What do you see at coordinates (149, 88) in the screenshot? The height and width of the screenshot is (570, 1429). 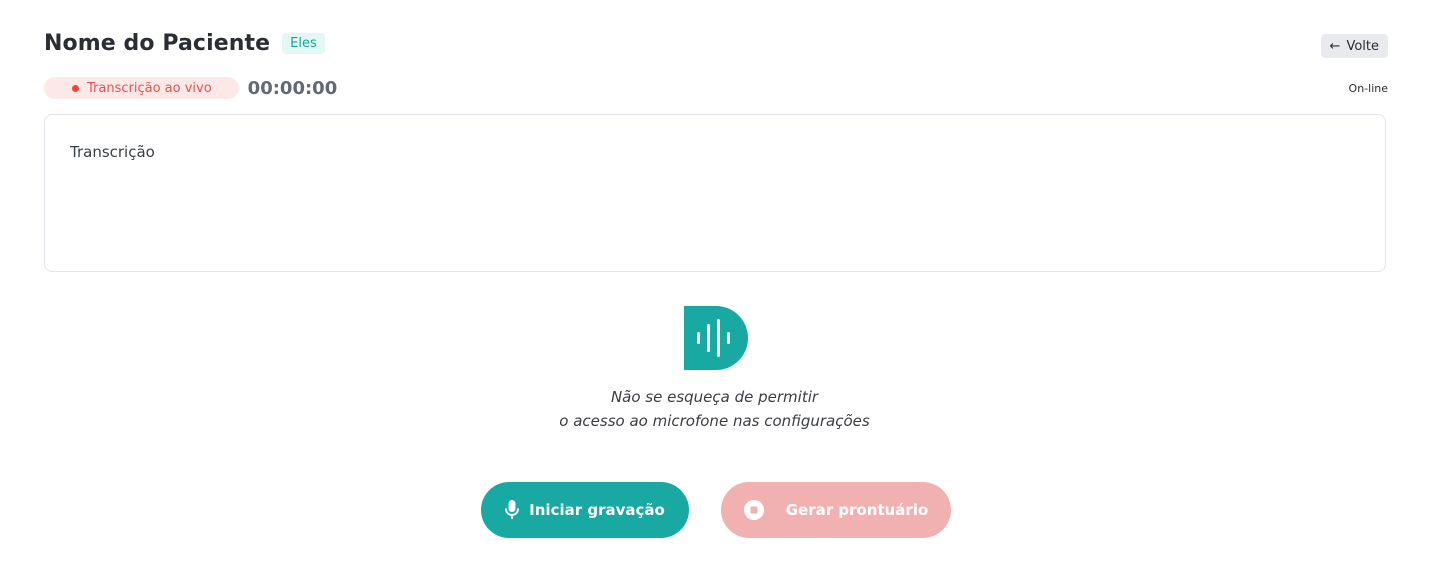 I see `live-transcription-label: Transcrição ao vivo` at bounding box center [149, 88].